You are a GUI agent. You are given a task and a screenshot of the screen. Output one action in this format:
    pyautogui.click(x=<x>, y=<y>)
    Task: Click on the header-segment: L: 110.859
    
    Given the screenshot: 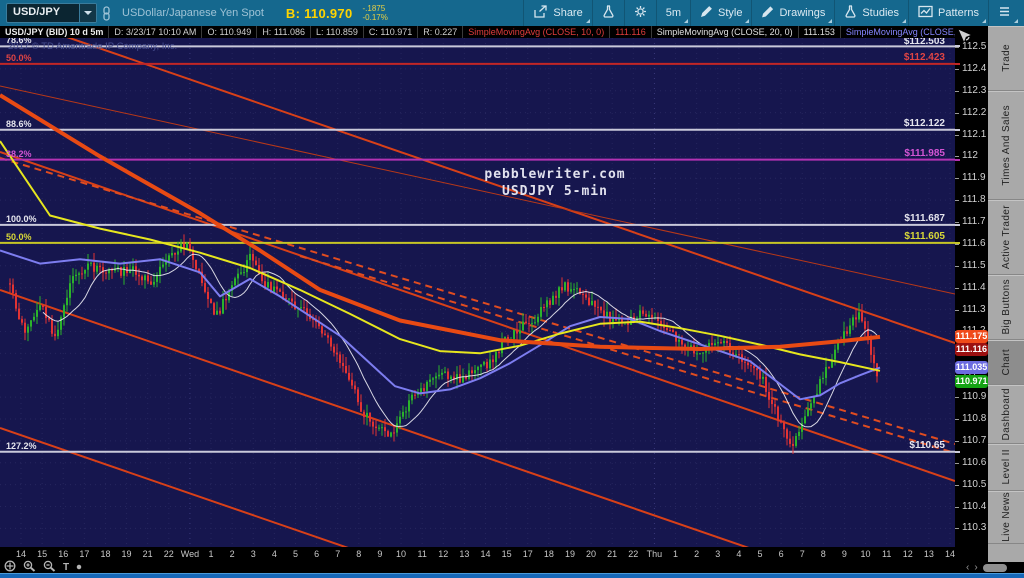 What is the action you would take?
    pyautogui.click(x=337, y=32)
    